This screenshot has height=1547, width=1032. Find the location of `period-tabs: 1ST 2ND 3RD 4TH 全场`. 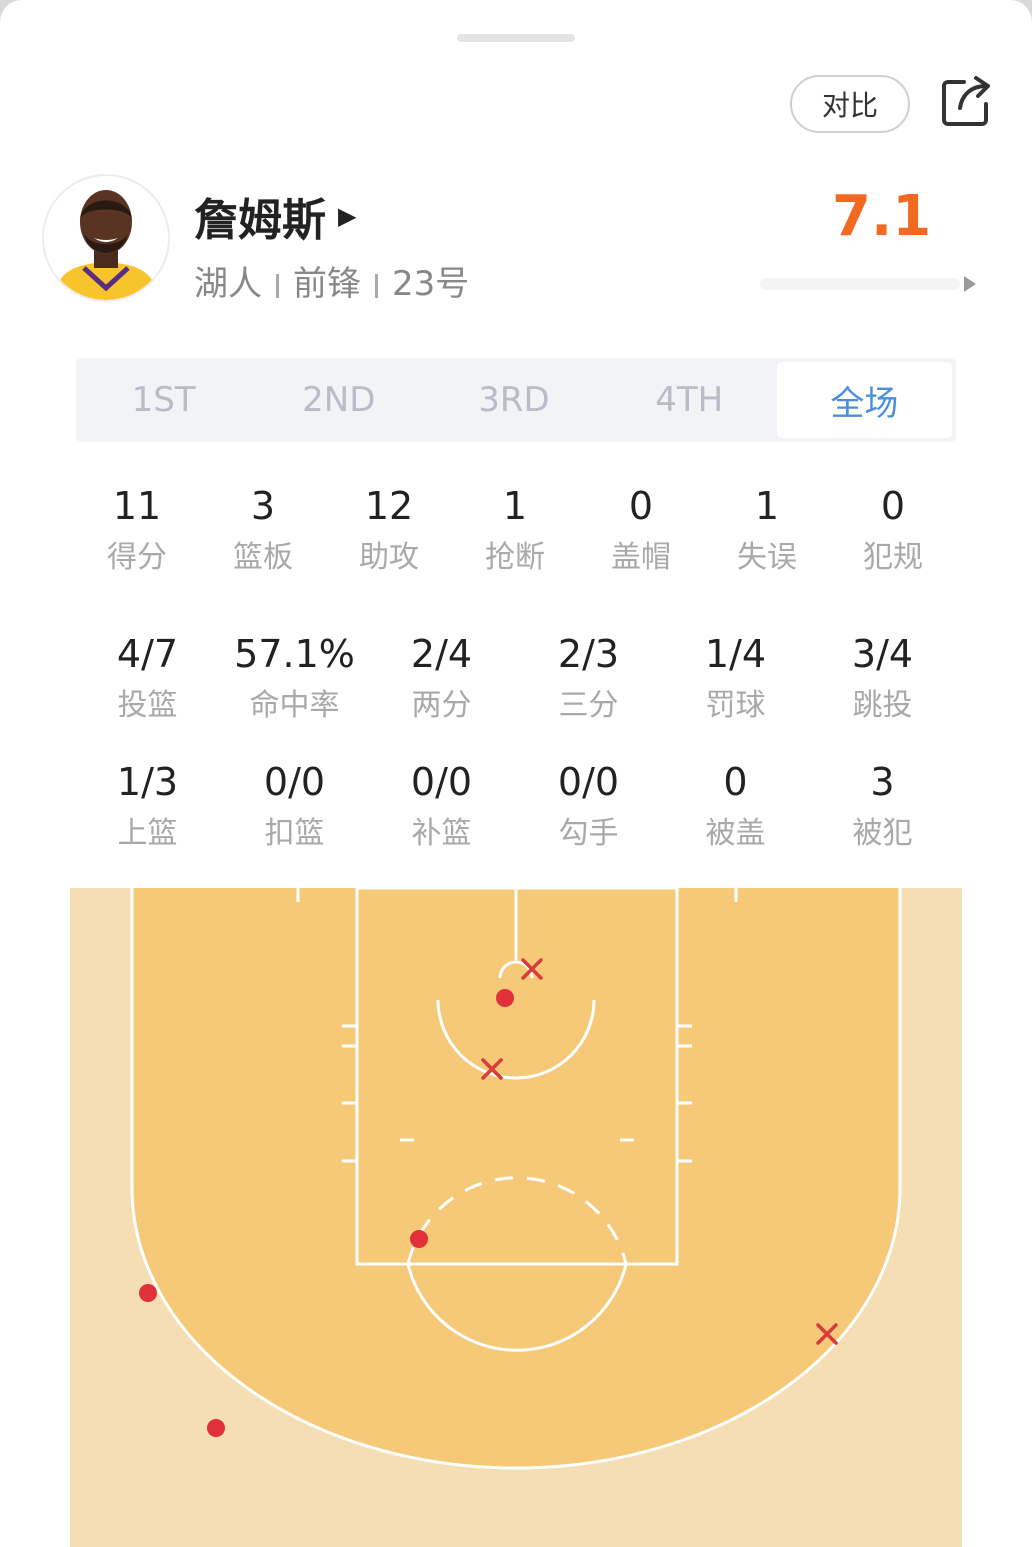

period-tabs: 1ST 2ND 3RD 4TH 全场 is located at coordinates (516, 400).